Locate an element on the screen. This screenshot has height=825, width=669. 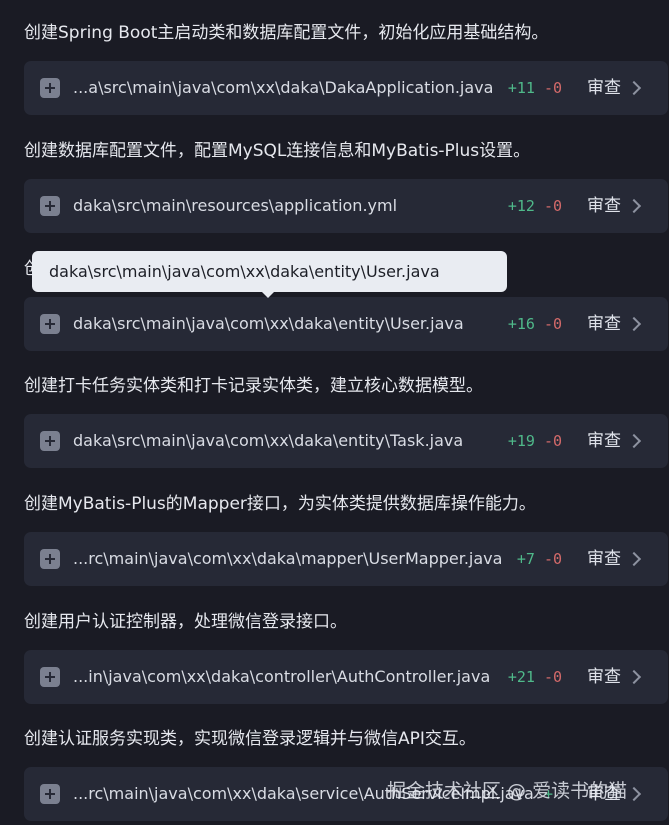
change-description: 创建用户认证控制器，处理微信登录接口。 is located at coordinates (185, 622).